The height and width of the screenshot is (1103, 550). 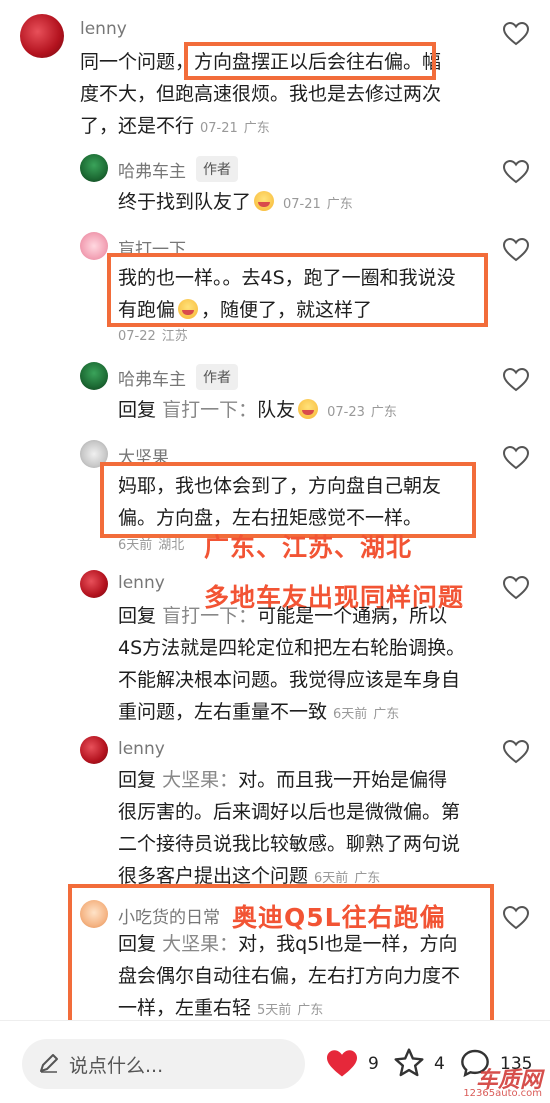 I want to click on watermark-url: 12365auto.com, so click(x=502, y=1093).